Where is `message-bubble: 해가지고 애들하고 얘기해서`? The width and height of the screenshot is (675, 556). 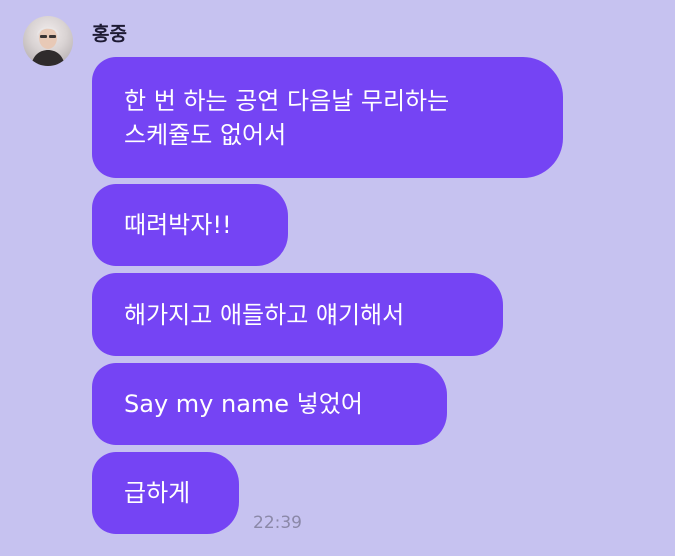 message-bubble: 해가지고 애들하고 얘기해서 is located at coordinates (297, 314).